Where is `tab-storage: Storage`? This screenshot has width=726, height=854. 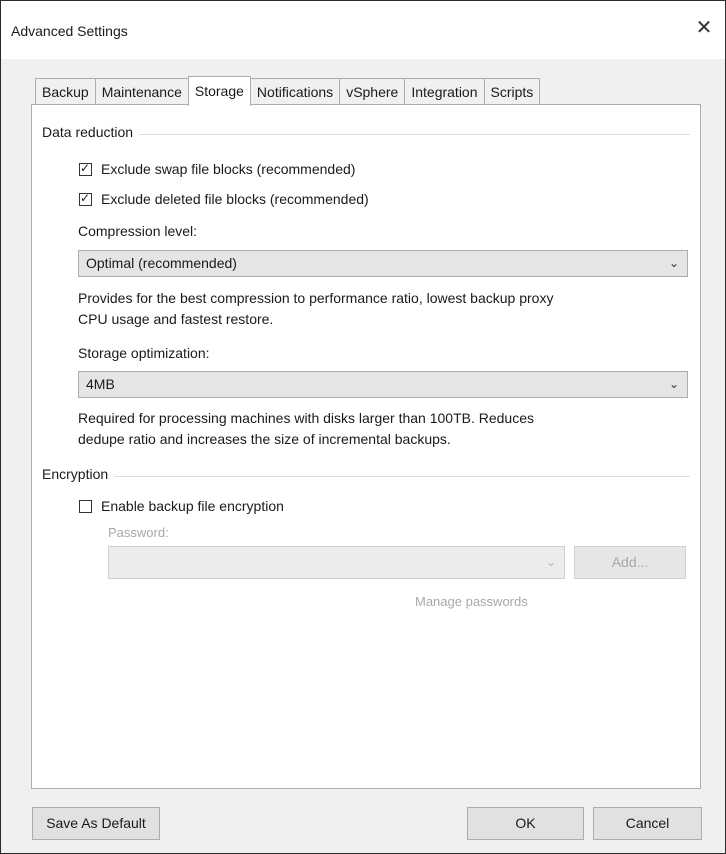 tab-storage: Storage is located at coordinates (219, 91).